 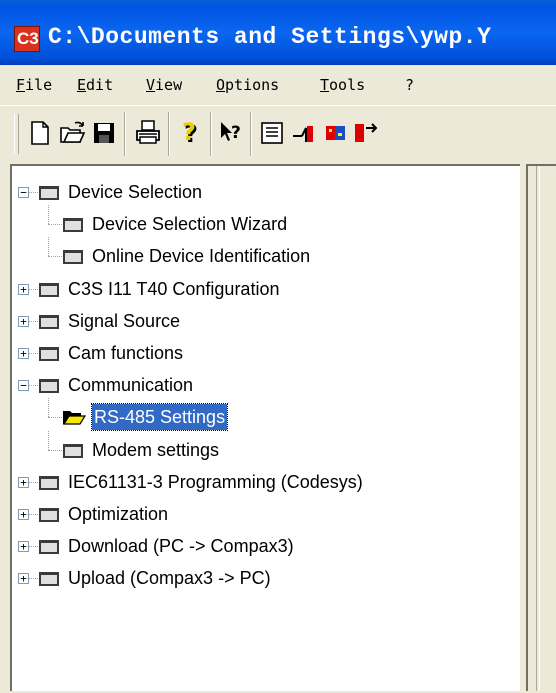 I want to click on open-folder-icon, so click(x=72, y=133).